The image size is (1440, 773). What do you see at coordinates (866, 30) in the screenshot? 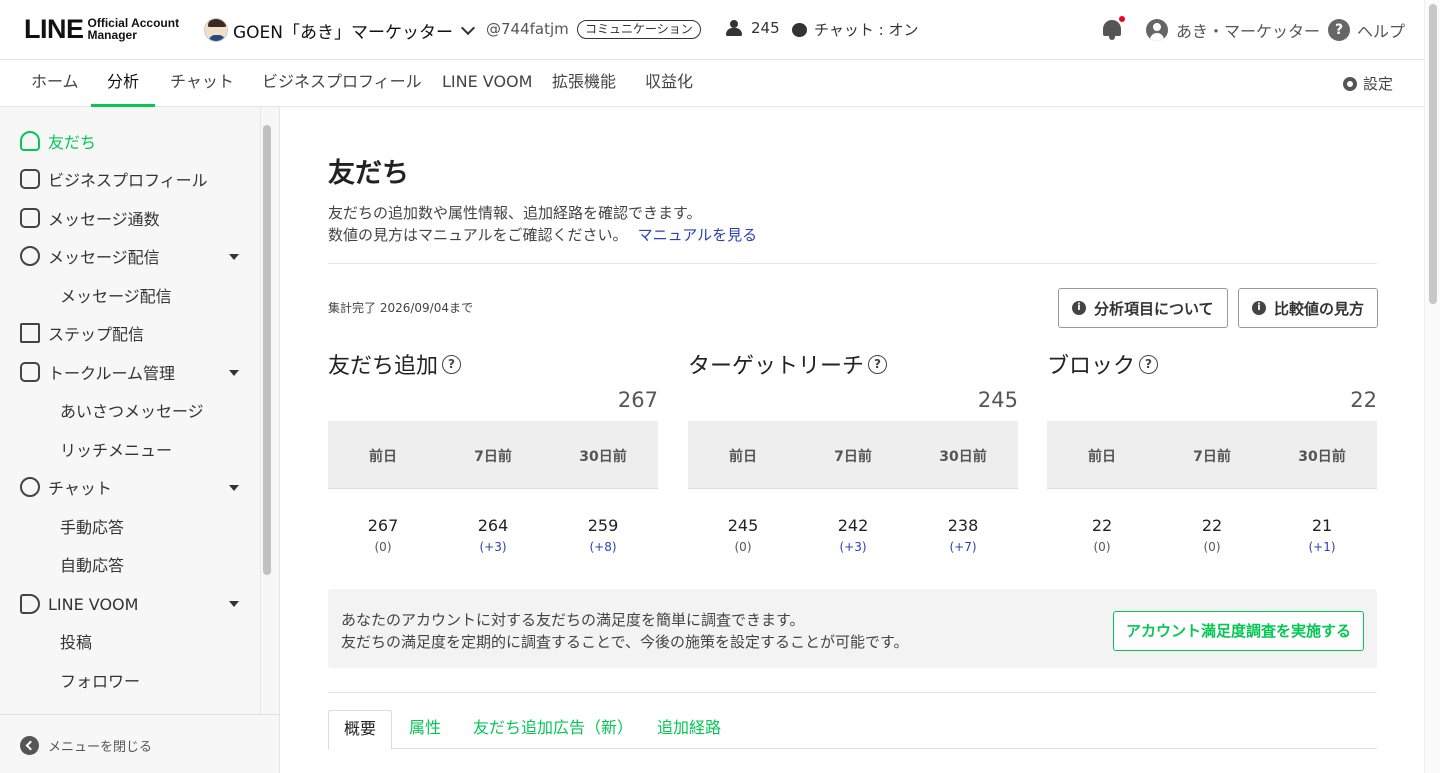
I see `chat-status-text: チャット : オン` at bounding box center [866, 30].